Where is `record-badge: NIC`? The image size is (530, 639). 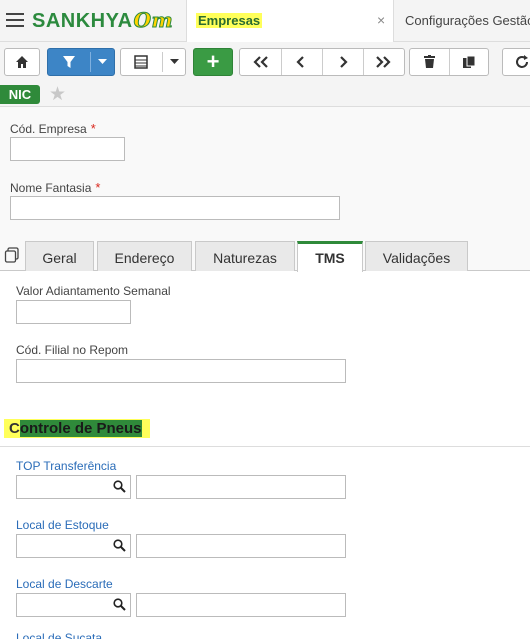 record-badge: NIC is located at coordinates (20, 94).